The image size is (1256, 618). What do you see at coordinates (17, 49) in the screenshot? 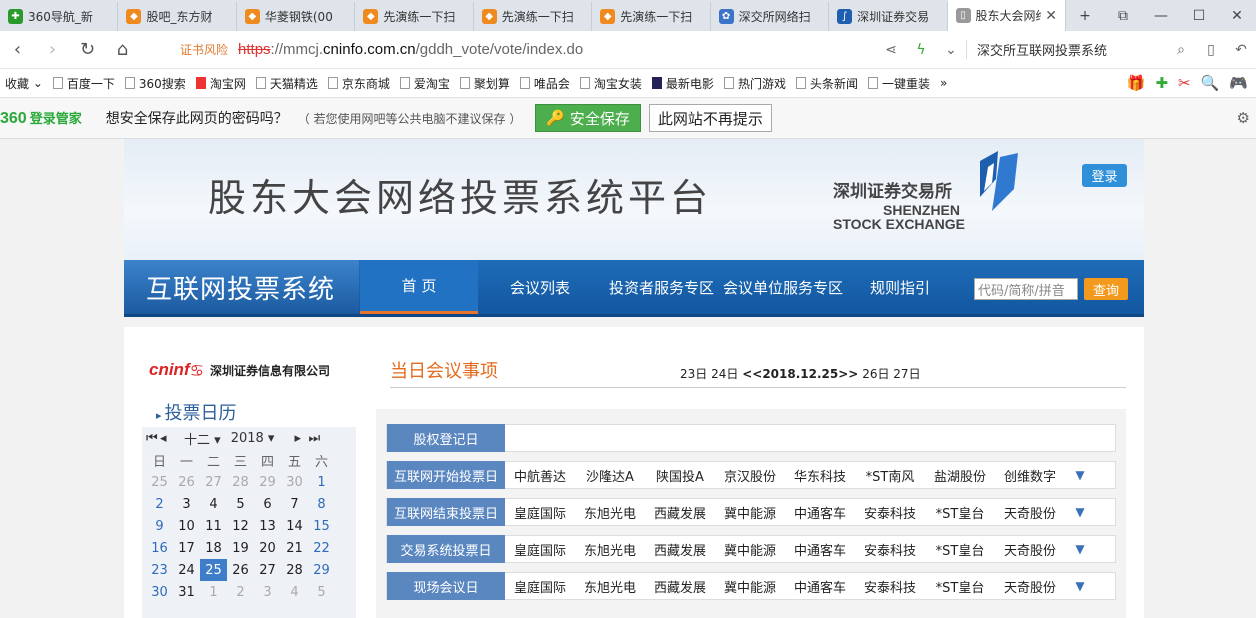
I see `back-icon: ‹` at bounding box center [17, 49].